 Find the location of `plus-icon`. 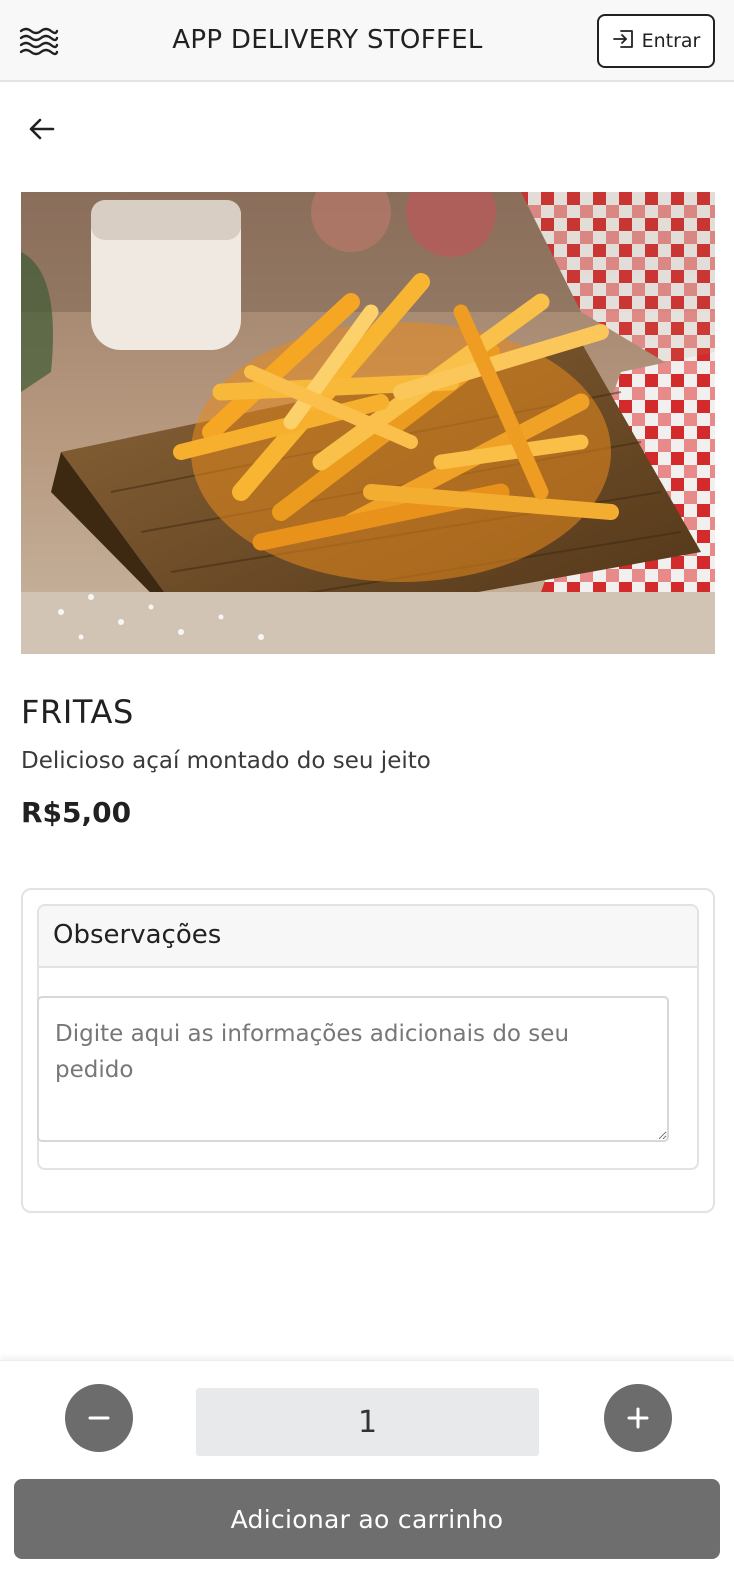

plus-icon is located at coordinates (638, 1418).